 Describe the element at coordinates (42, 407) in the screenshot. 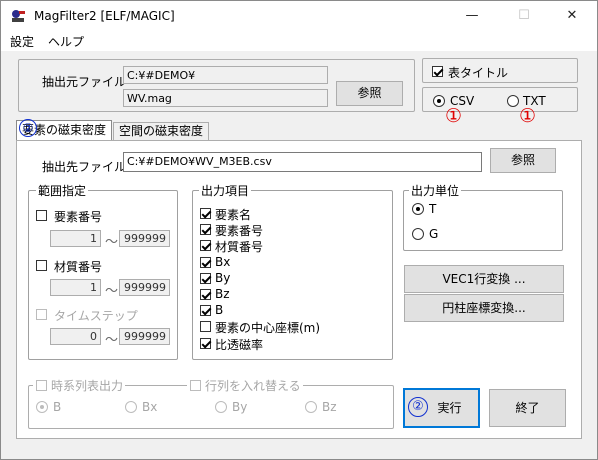

I see `series-b-radio` at that location.